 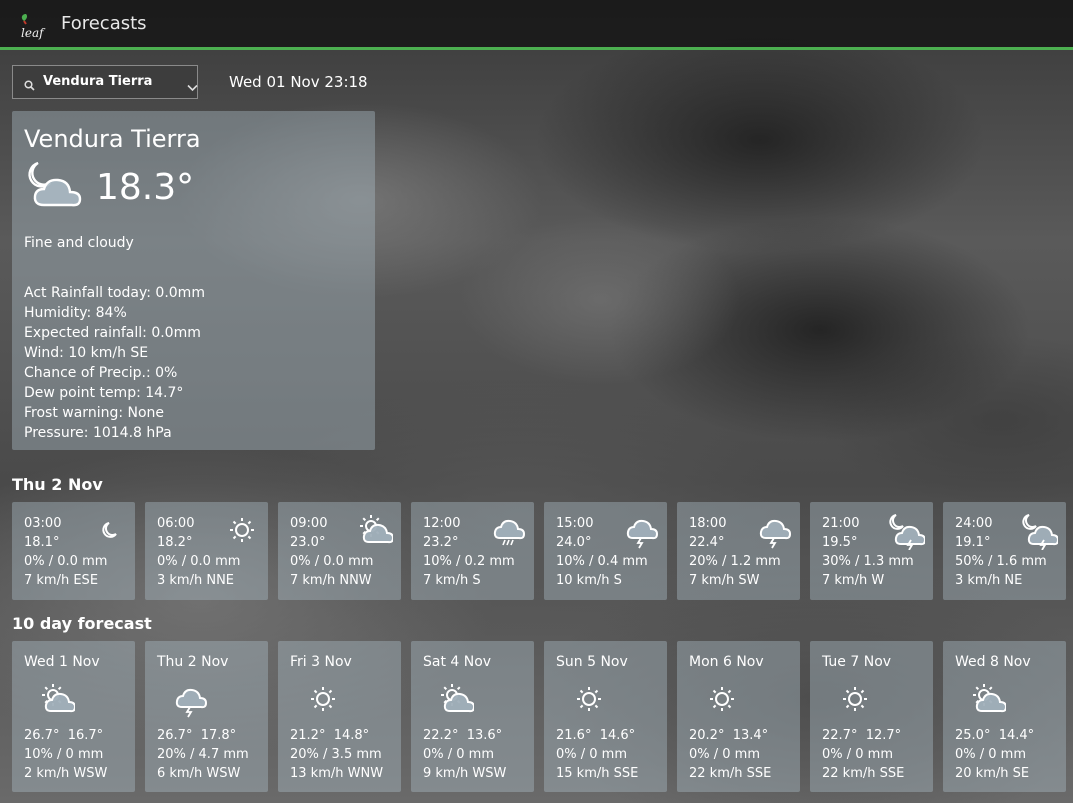 What do you see at coordinates (989, 580) in the screenshot?
I see `hourly-wind: 3 km/h NE` at bounding box center [989, 580].